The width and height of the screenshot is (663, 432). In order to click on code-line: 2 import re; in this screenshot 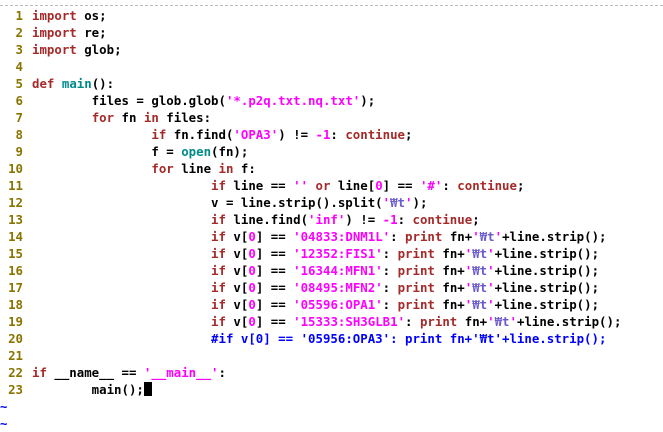, I will do `click(331, 32)`.